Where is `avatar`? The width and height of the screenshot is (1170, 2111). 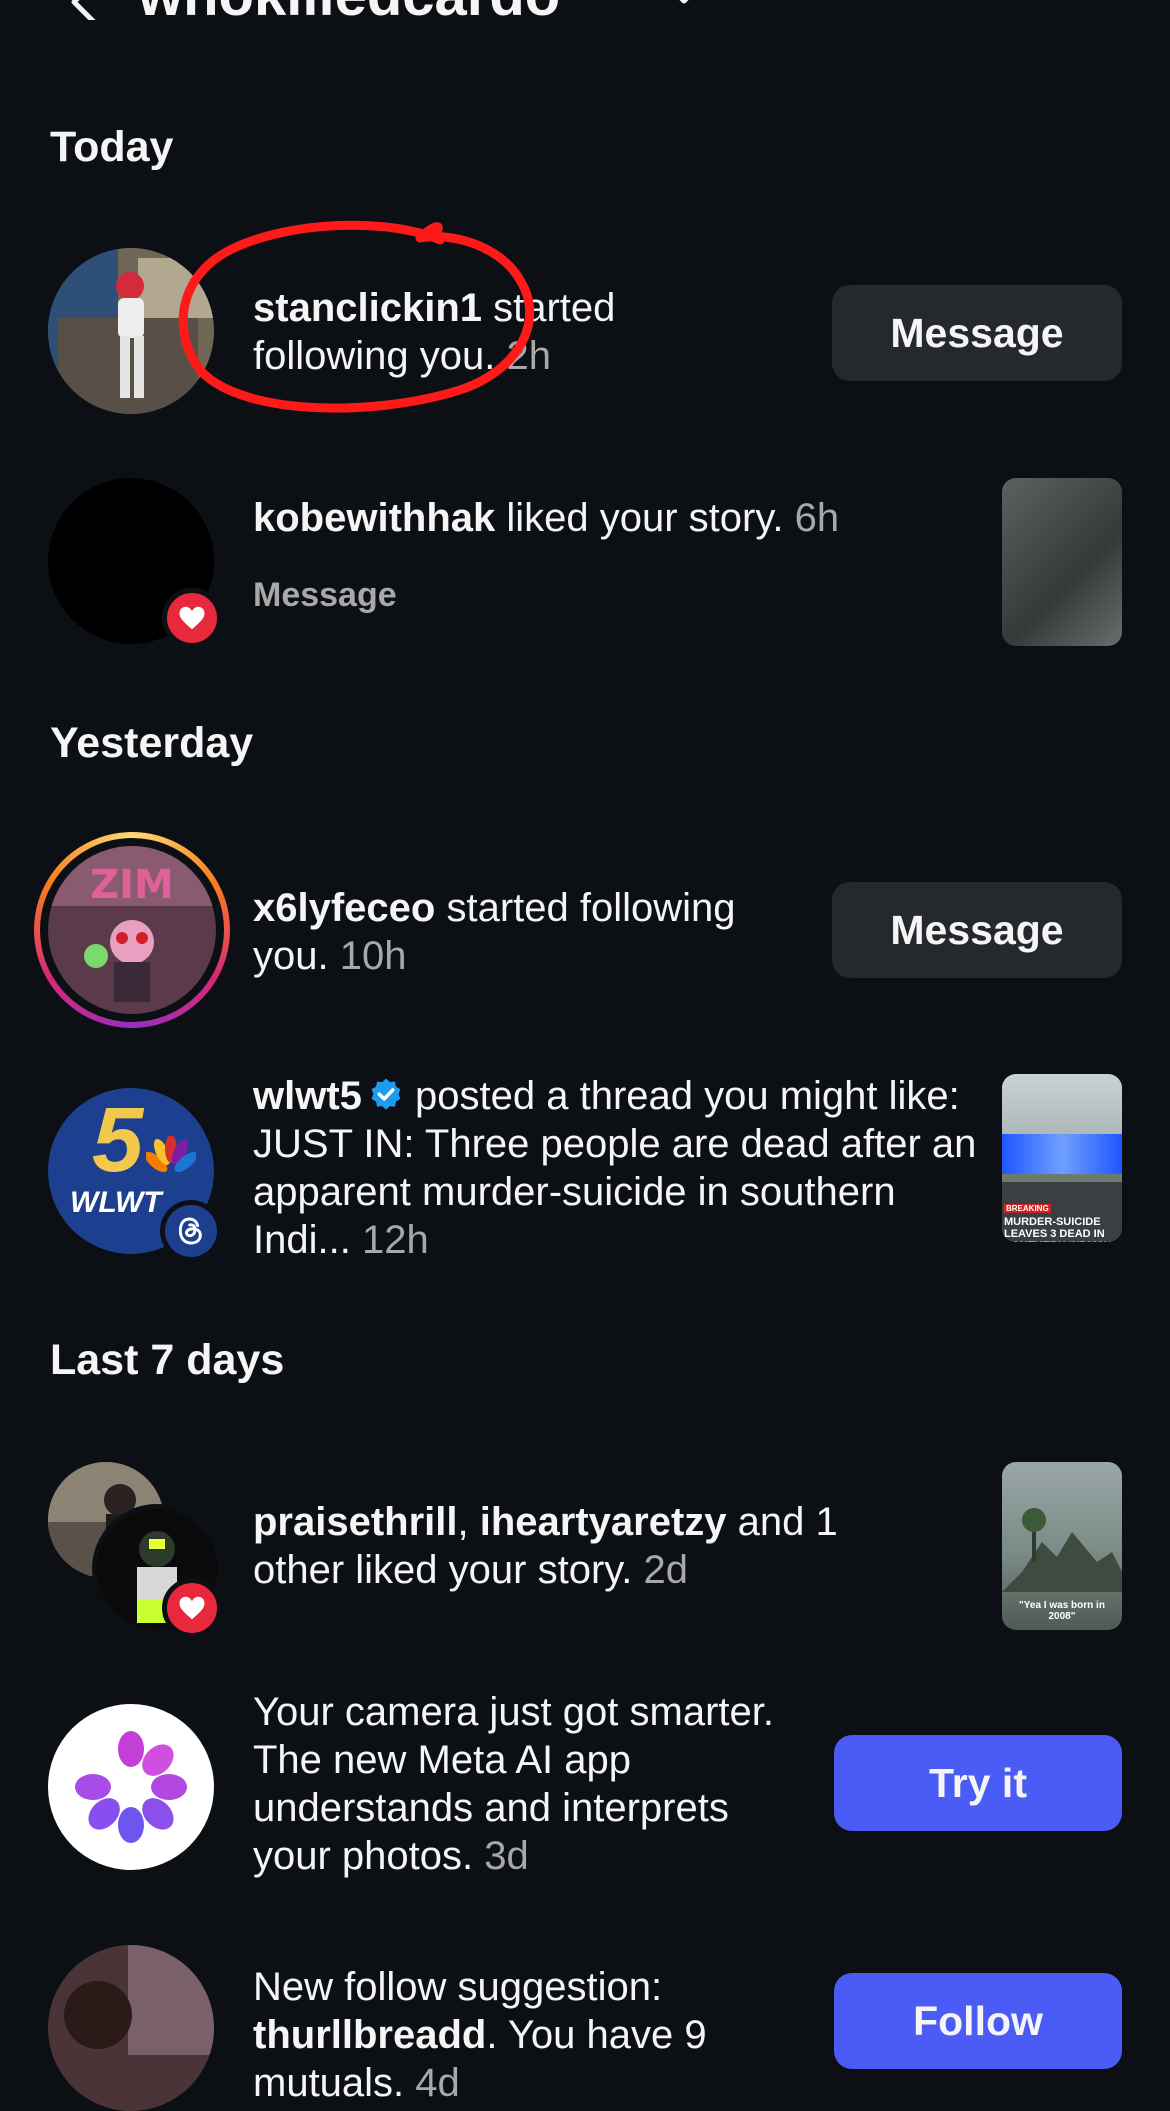
avatar is located at coordinates (131, 2028).